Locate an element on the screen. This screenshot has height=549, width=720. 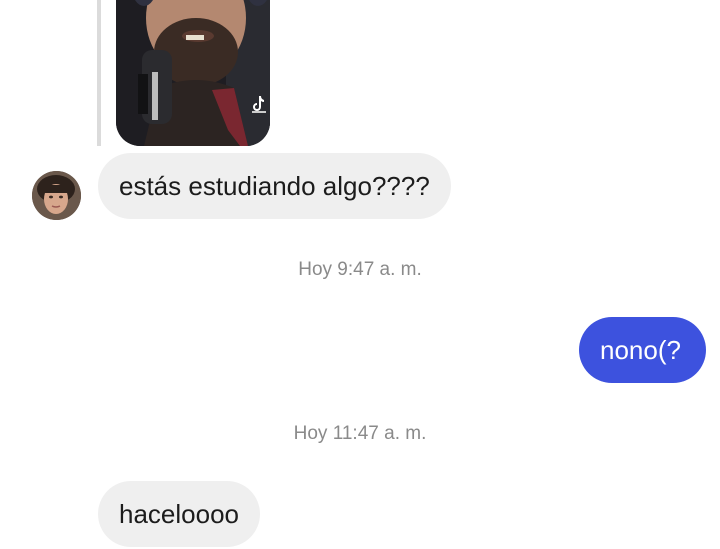
tiktok-icon is located at coordinates (259, 104).